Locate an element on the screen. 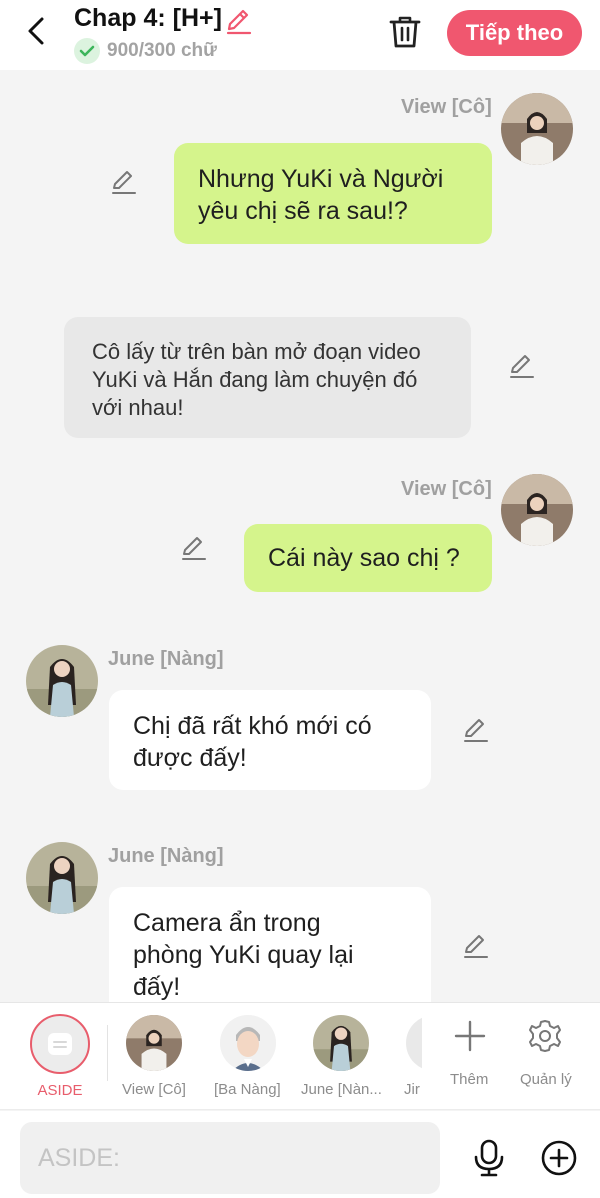  message-bubble: Cái này sao chị ? is located at coordinates (368, 558).